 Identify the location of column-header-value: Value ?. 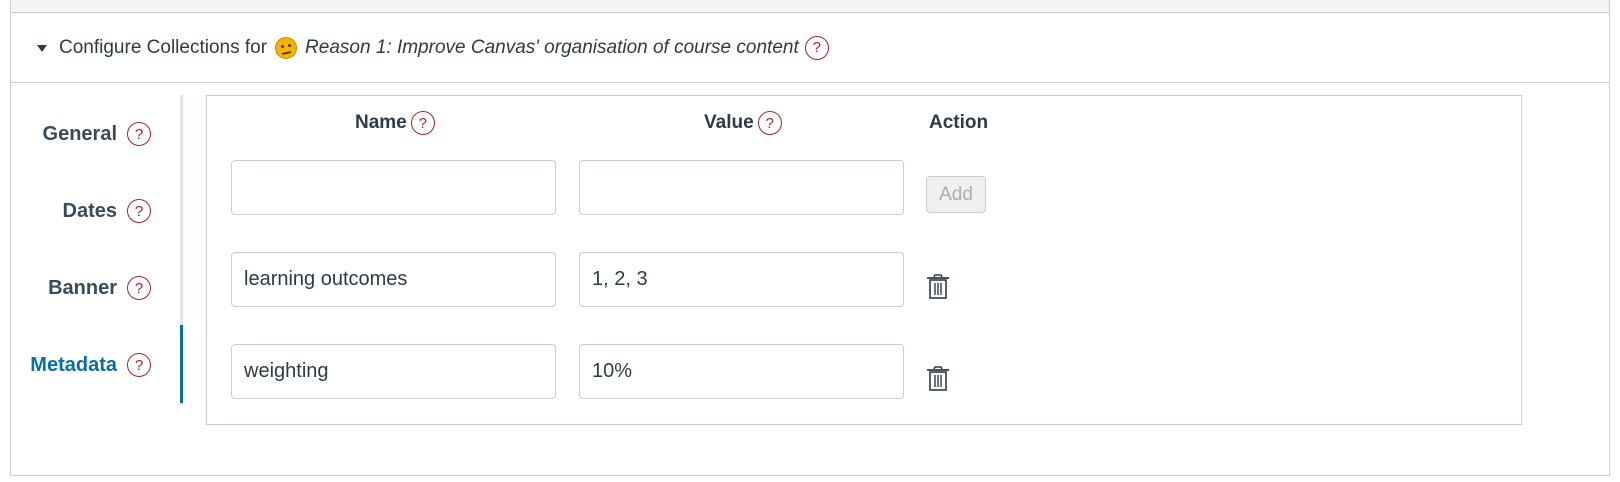
(743, 123).